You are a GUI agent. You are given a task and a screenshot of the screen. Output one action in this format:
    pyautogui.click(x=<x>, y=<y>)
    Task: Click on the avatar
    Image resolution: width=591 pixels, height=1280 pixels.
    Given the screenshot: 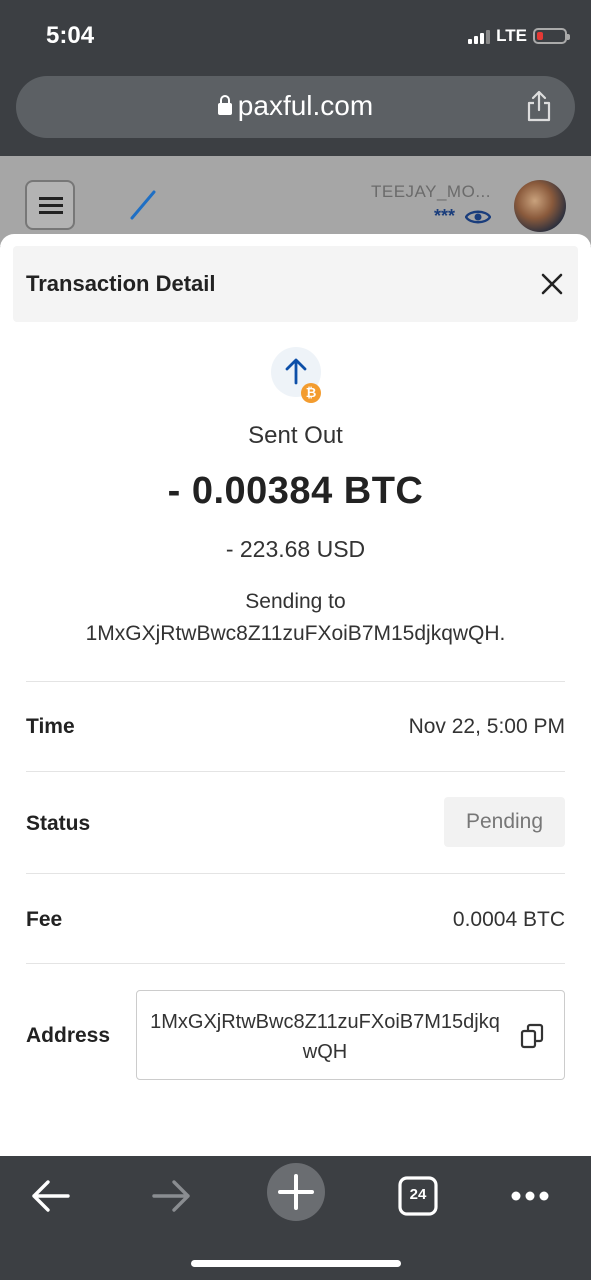 What is the action you would take?
    pyautogui.click(x=540, y=206)
    